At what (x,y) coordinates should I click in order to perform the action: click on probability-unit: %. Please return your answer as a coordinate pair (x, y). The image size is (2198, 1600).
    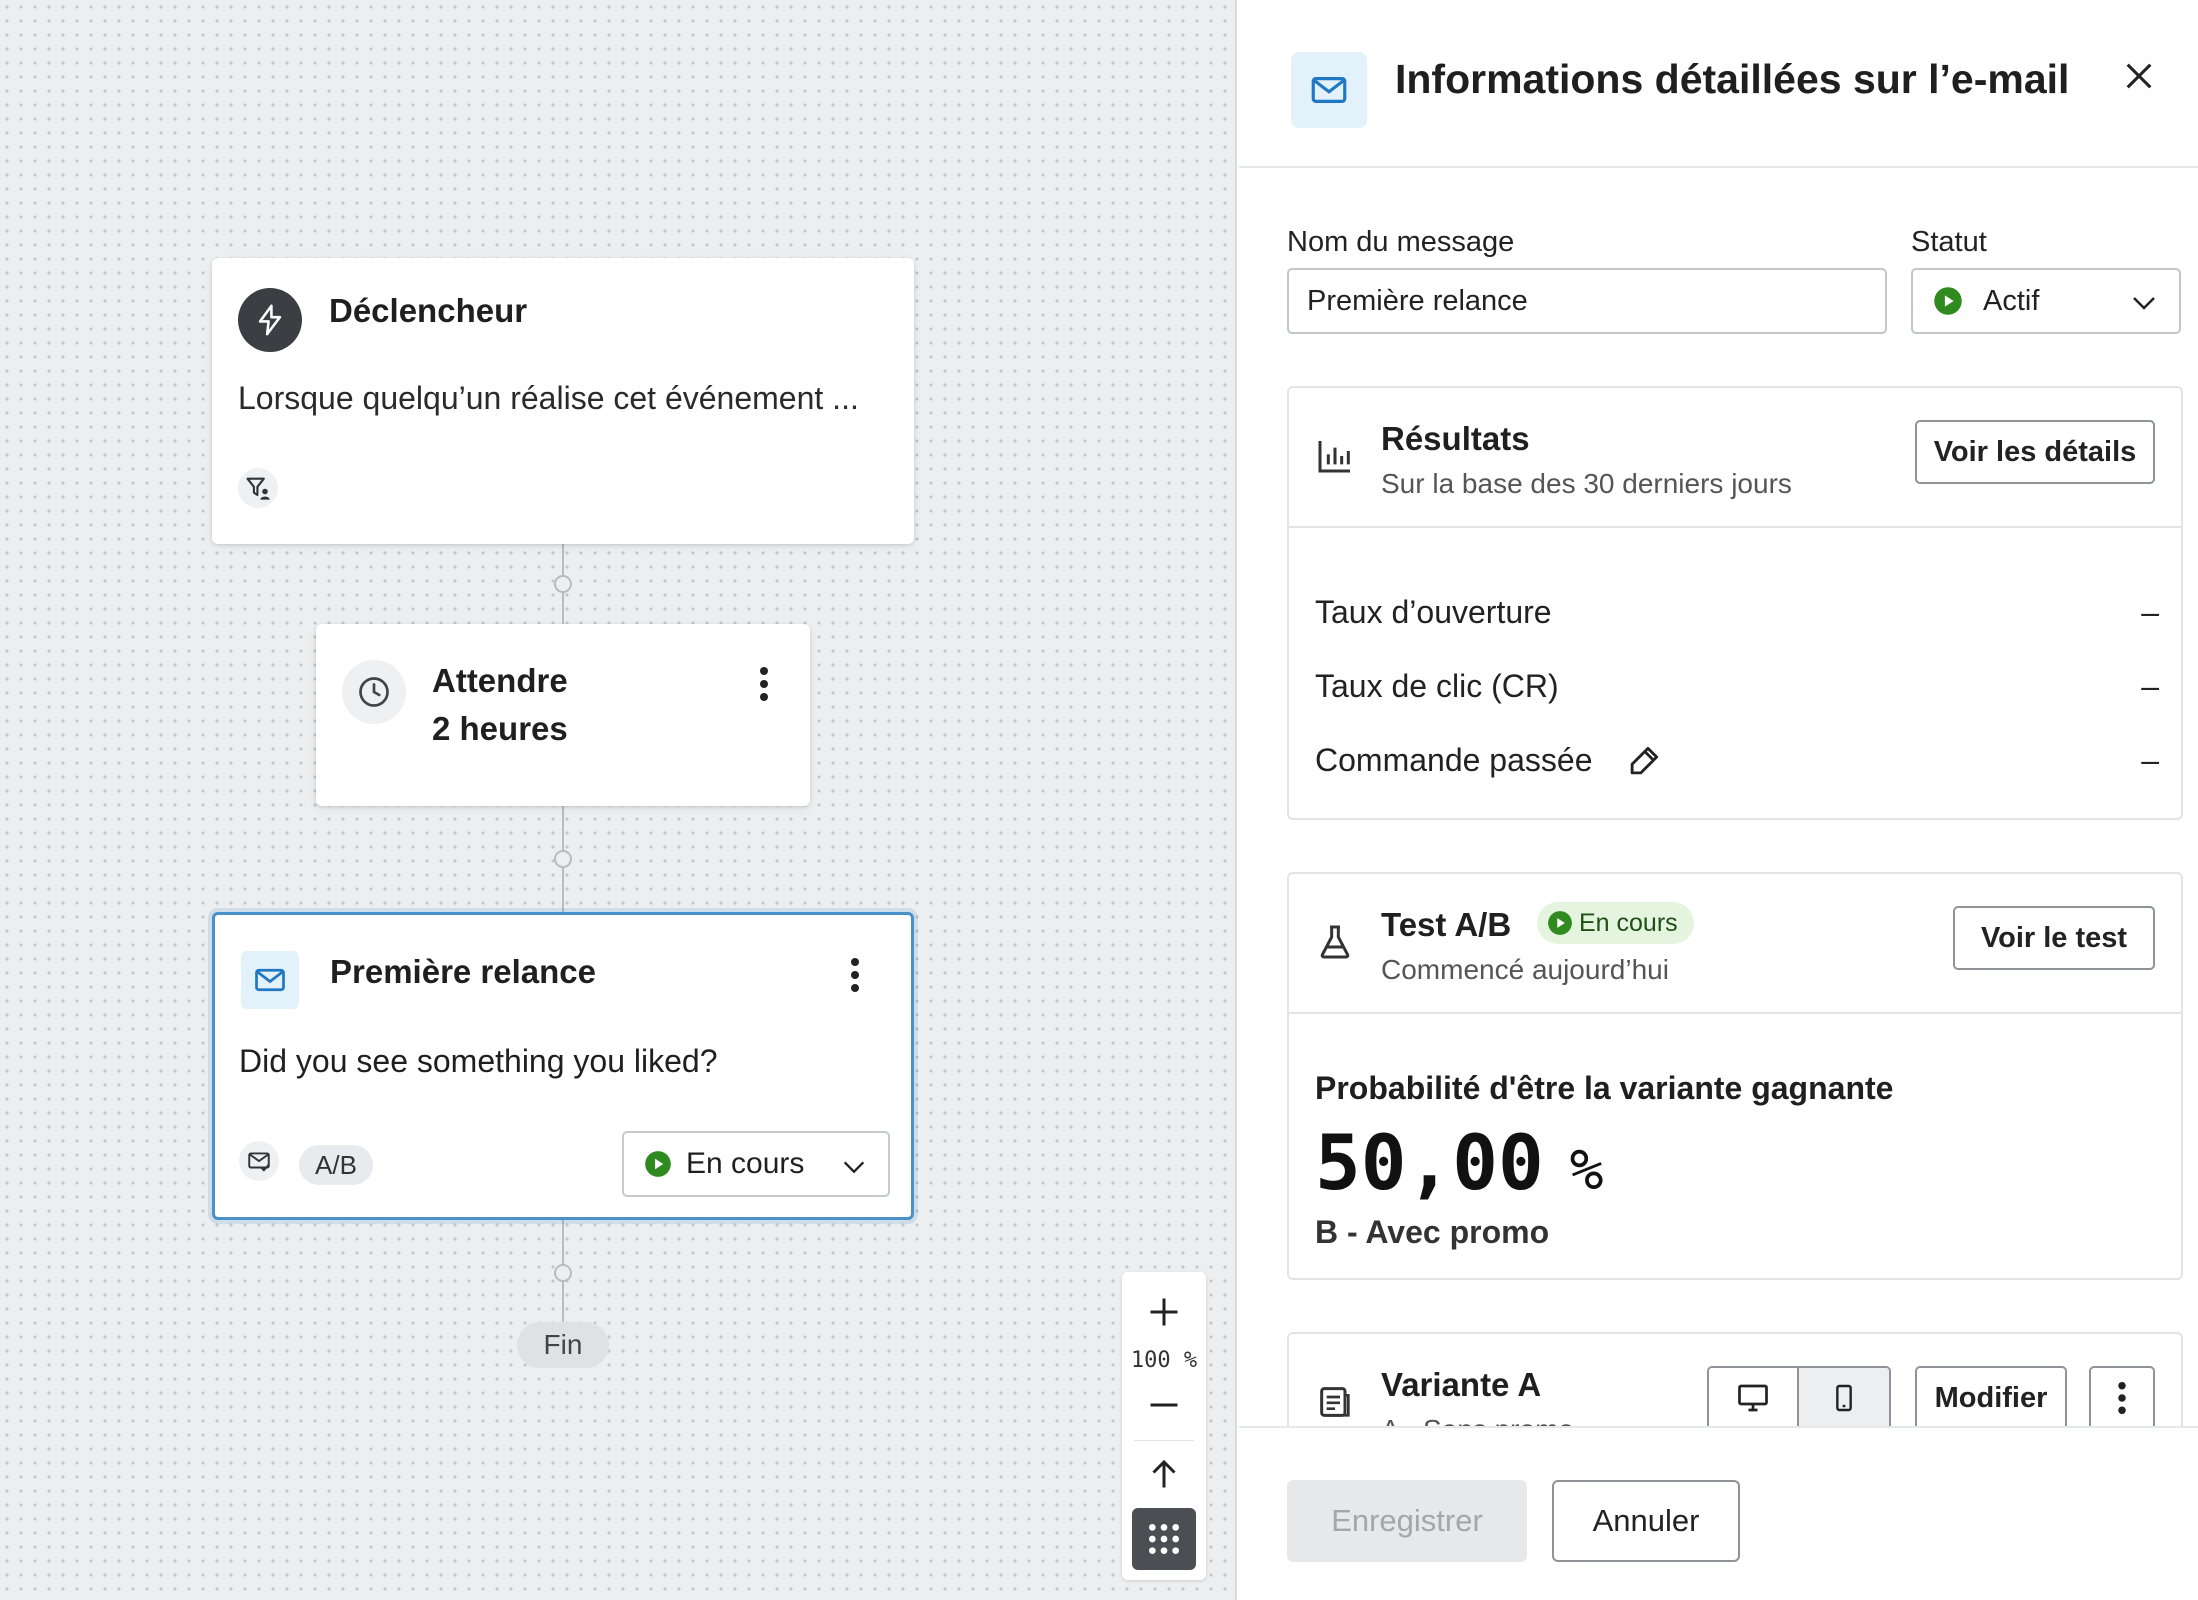
    Looking at the image, I should click on (1586, 1170).